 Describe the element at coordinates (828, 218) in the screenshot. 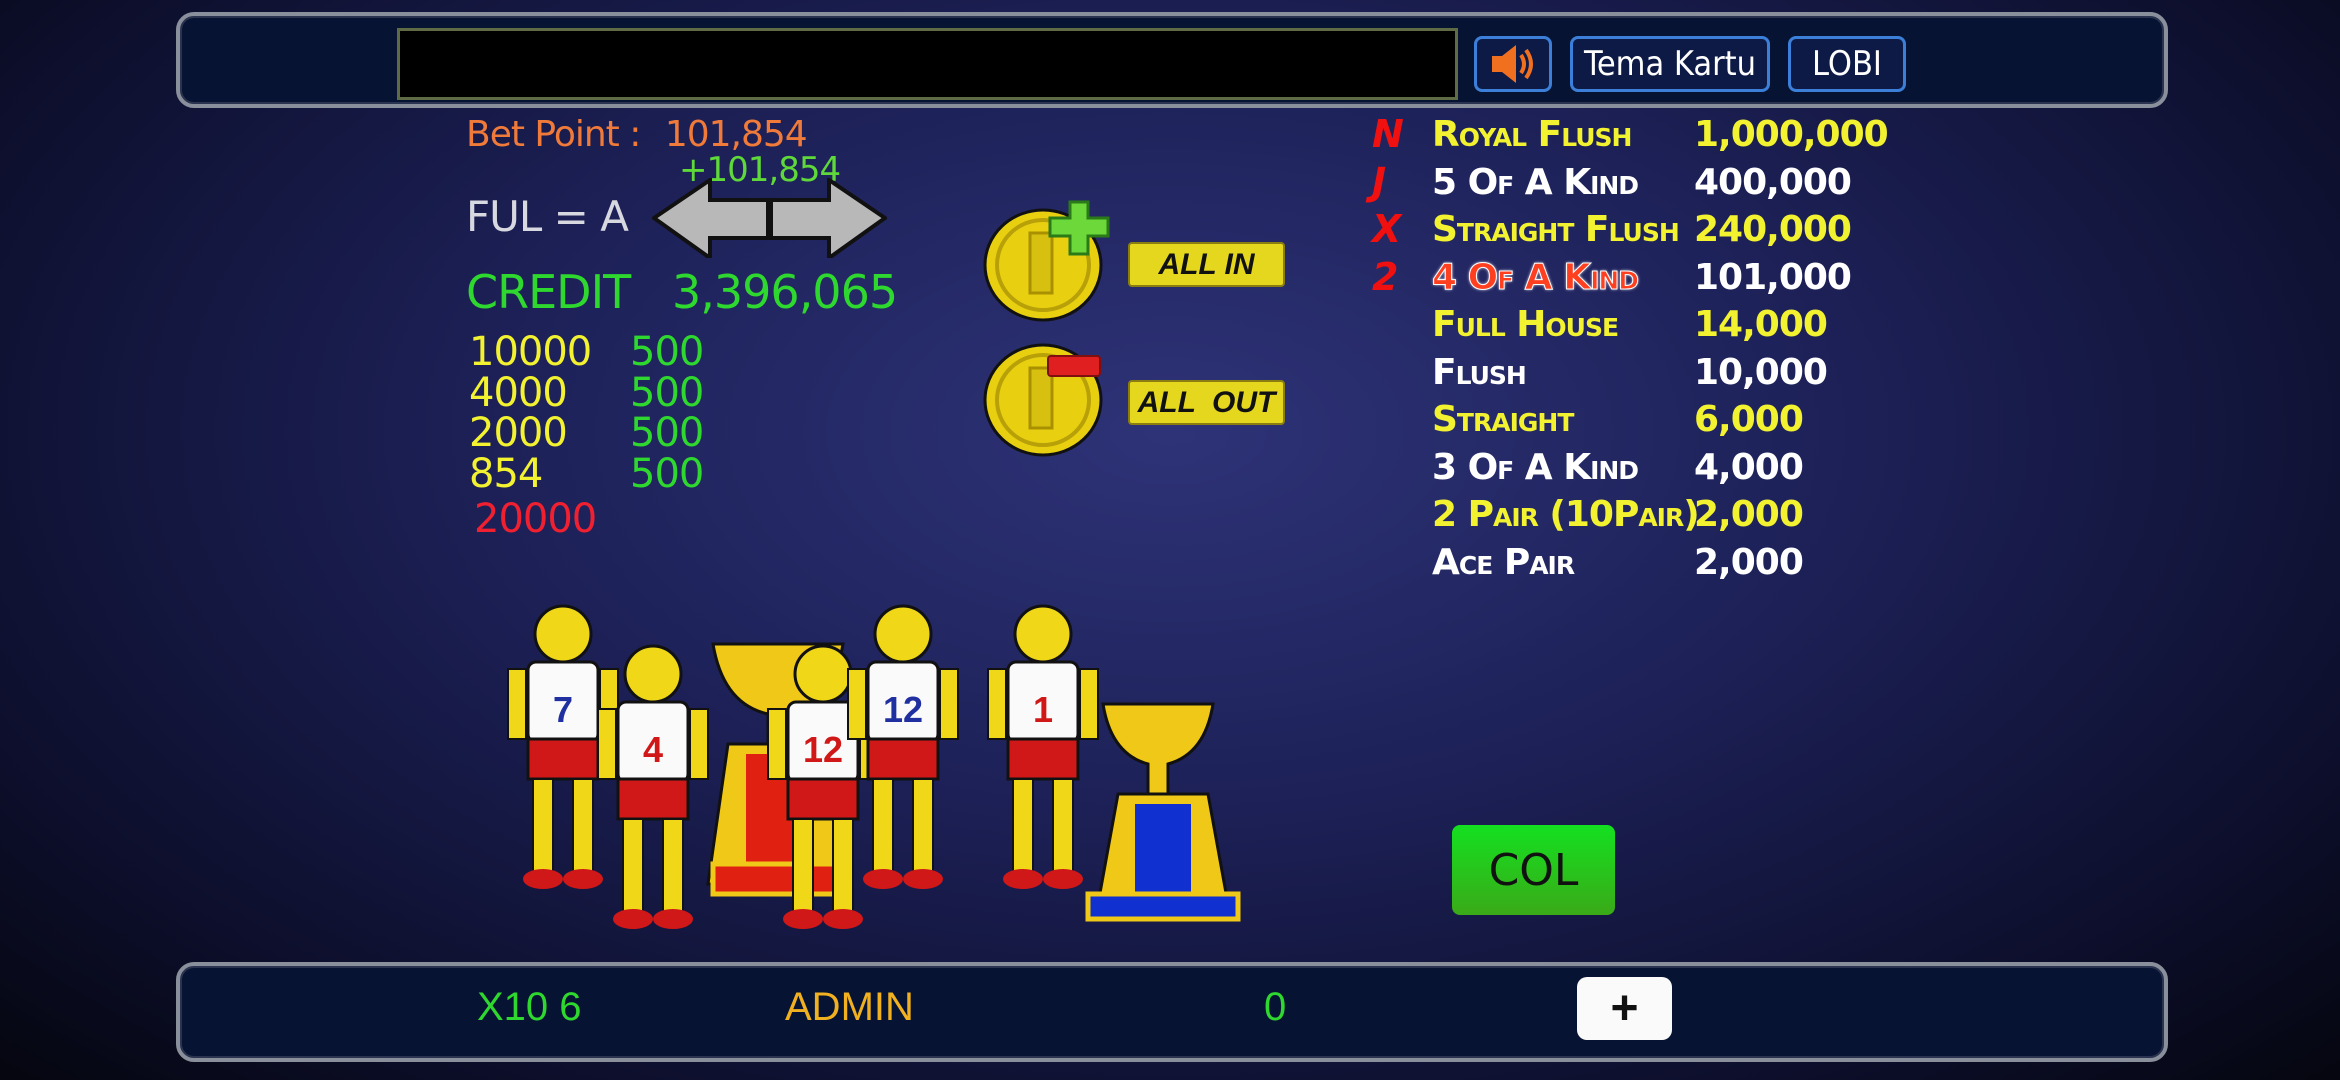

I see `arrow-right-icon` at that location.